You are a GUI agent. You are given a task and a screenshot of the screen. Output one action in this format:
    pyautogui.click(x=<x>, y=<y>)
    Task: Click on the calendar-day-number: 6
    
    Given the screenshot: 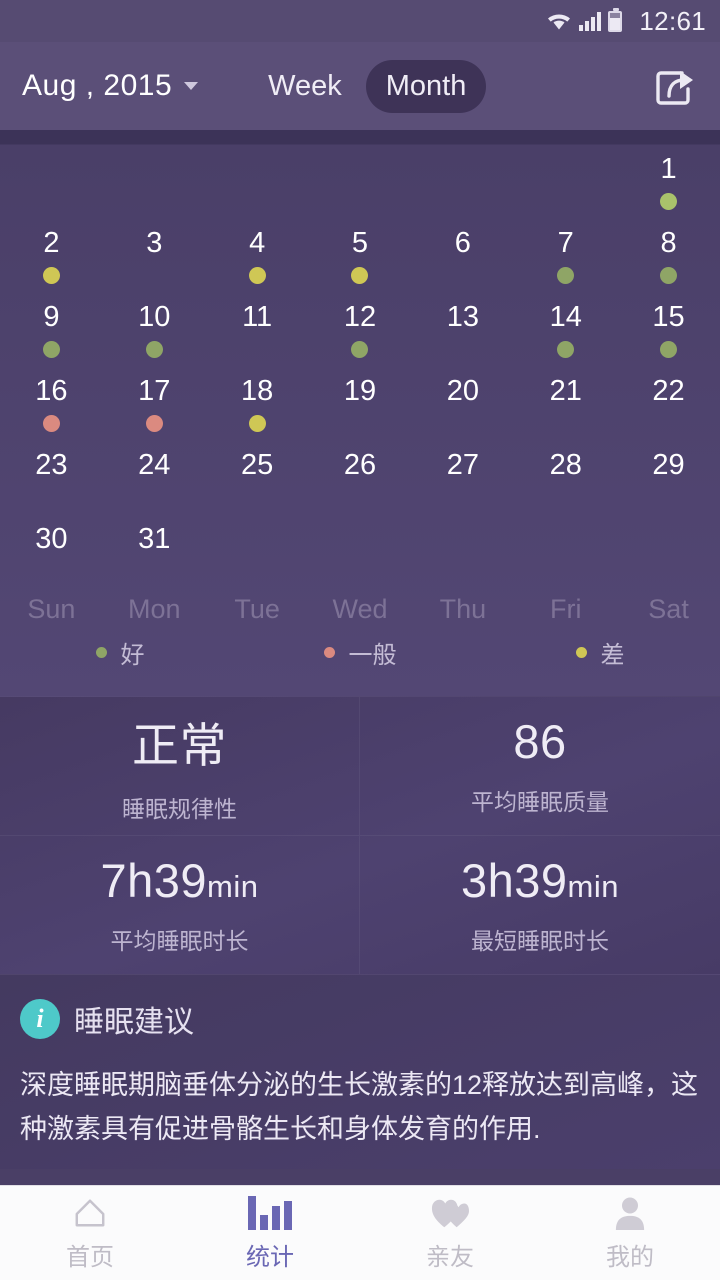 What is the action you would take?
    pyautogui.click(x=462, y=243)
    